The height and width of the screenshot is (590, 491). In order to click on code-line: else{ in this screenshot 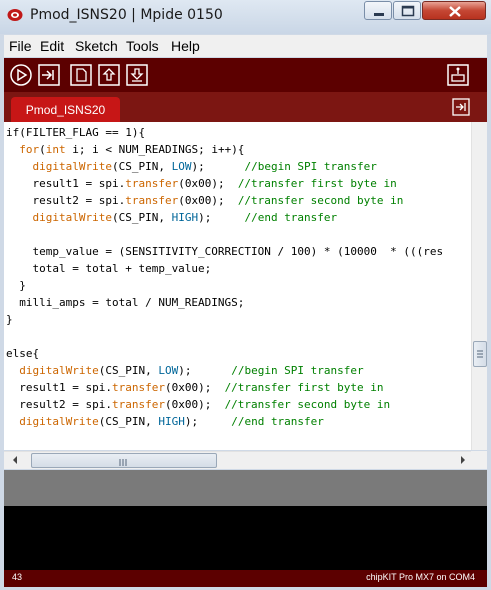, I will do `click(22, 353)`.